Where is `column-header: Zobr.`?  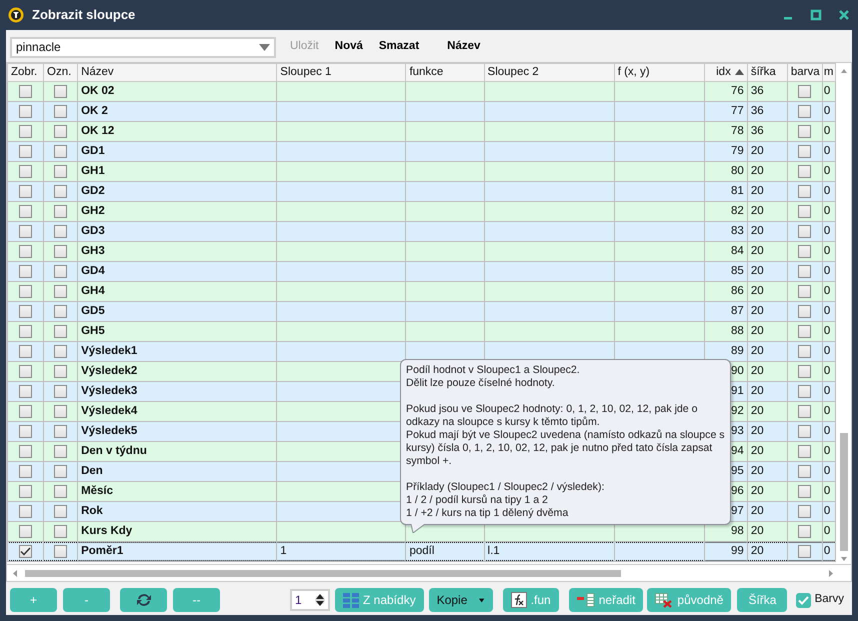
column-header: Zobr. is located at coordinates (26, 73).